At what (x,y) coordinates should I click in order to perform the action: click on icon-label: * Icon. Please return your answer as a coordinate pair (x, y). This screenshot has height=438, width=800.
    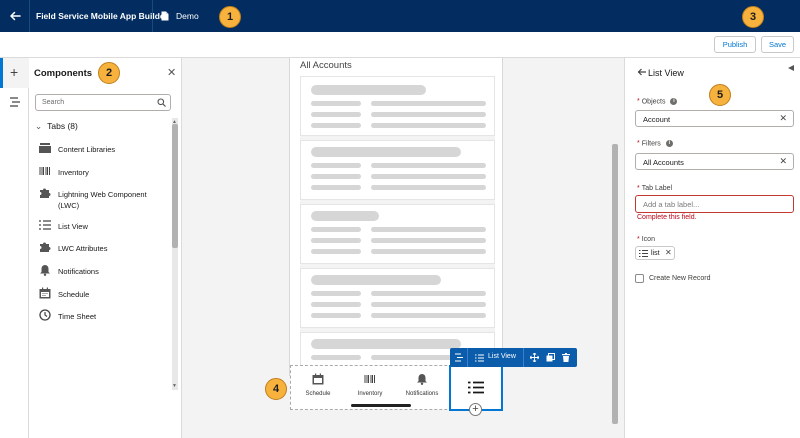
    Looking at the image, I should click on (646, 239).